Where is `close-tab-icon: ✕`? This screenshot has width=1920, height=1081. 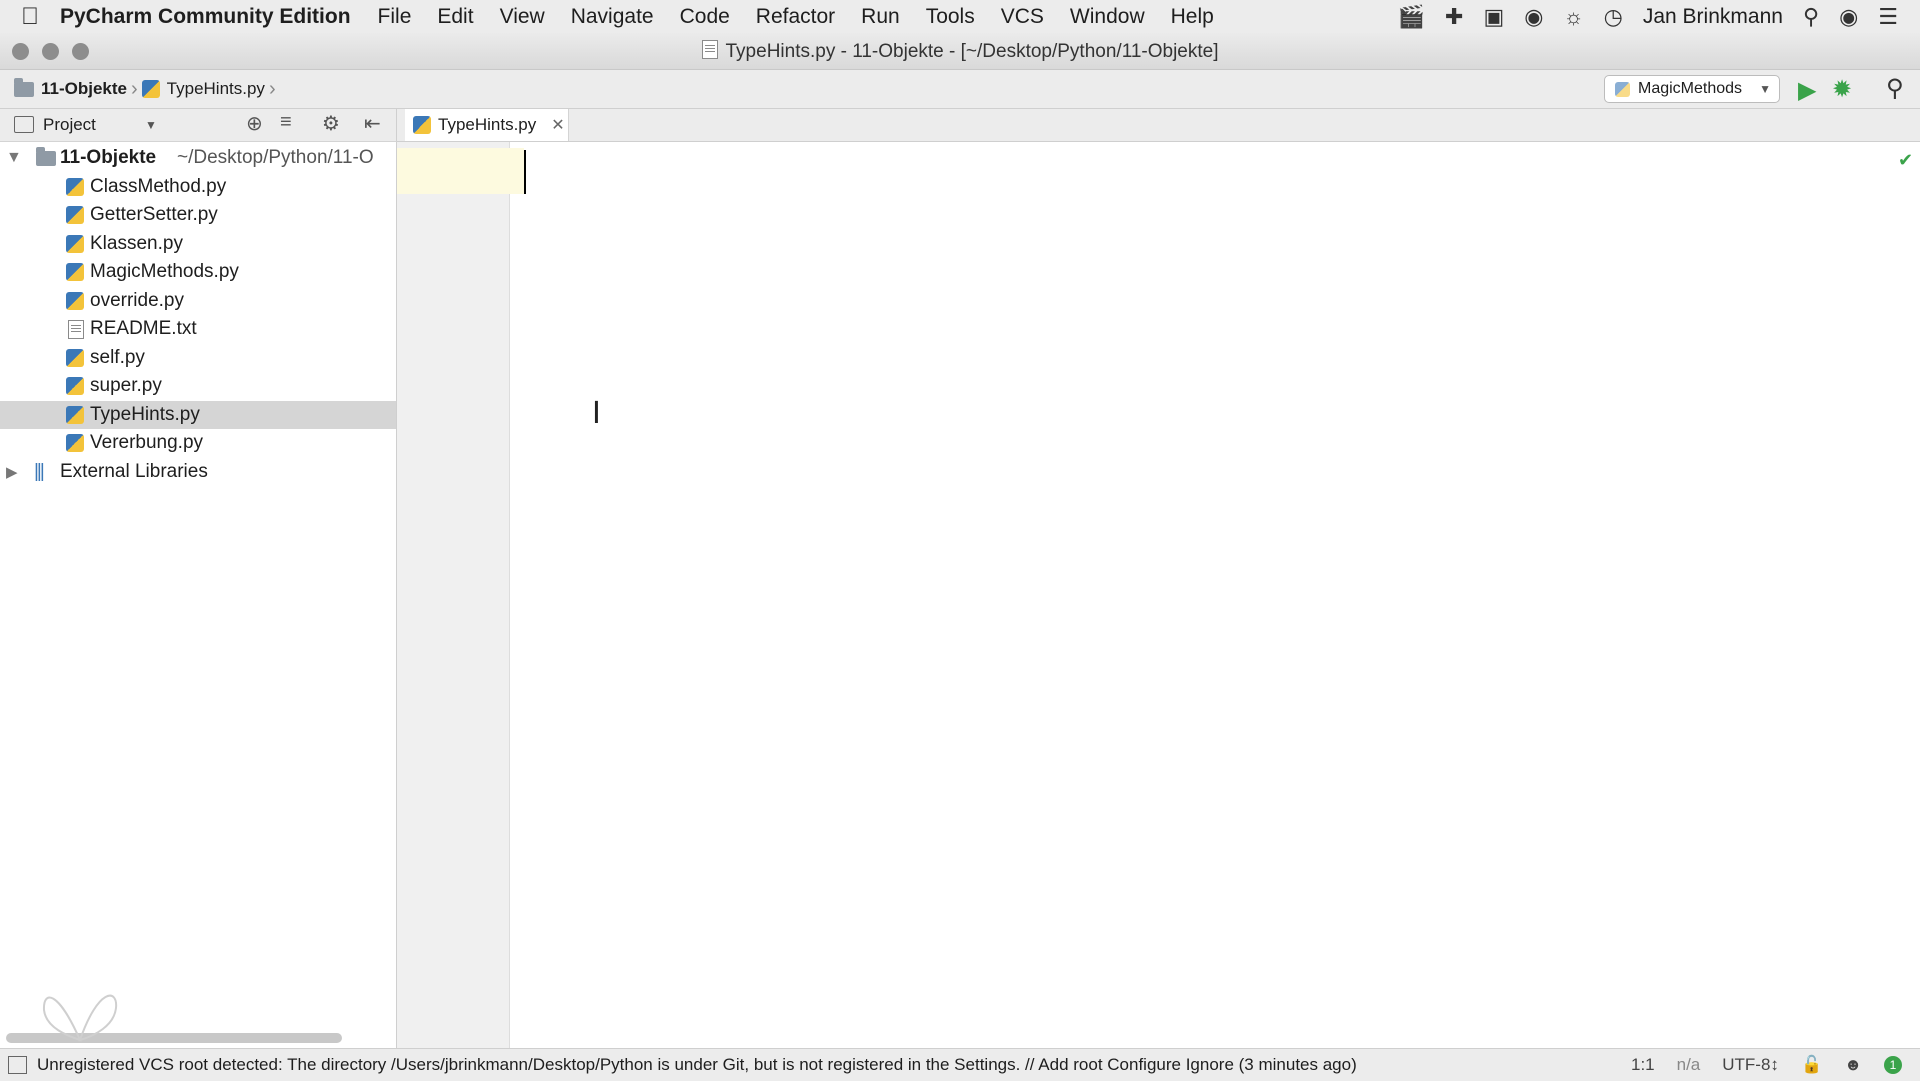 close-tab-icon: ✕ is located at coordinates (557, 125).